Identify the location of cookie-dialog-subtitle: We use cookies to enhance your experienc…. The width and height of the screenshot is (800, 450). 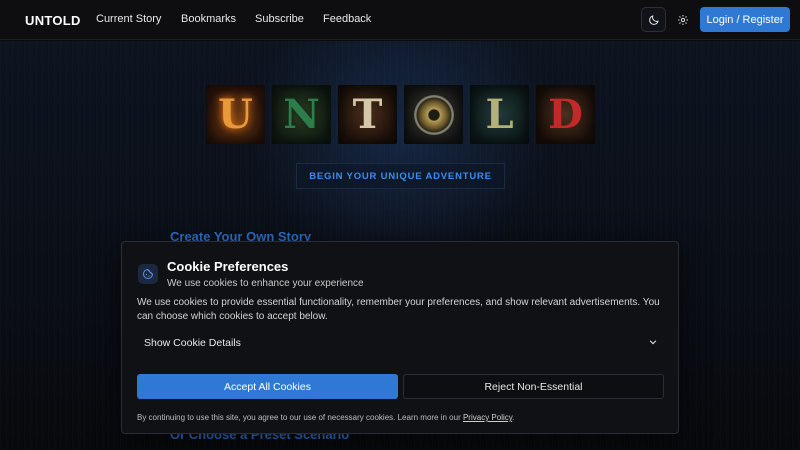
(265, 283).